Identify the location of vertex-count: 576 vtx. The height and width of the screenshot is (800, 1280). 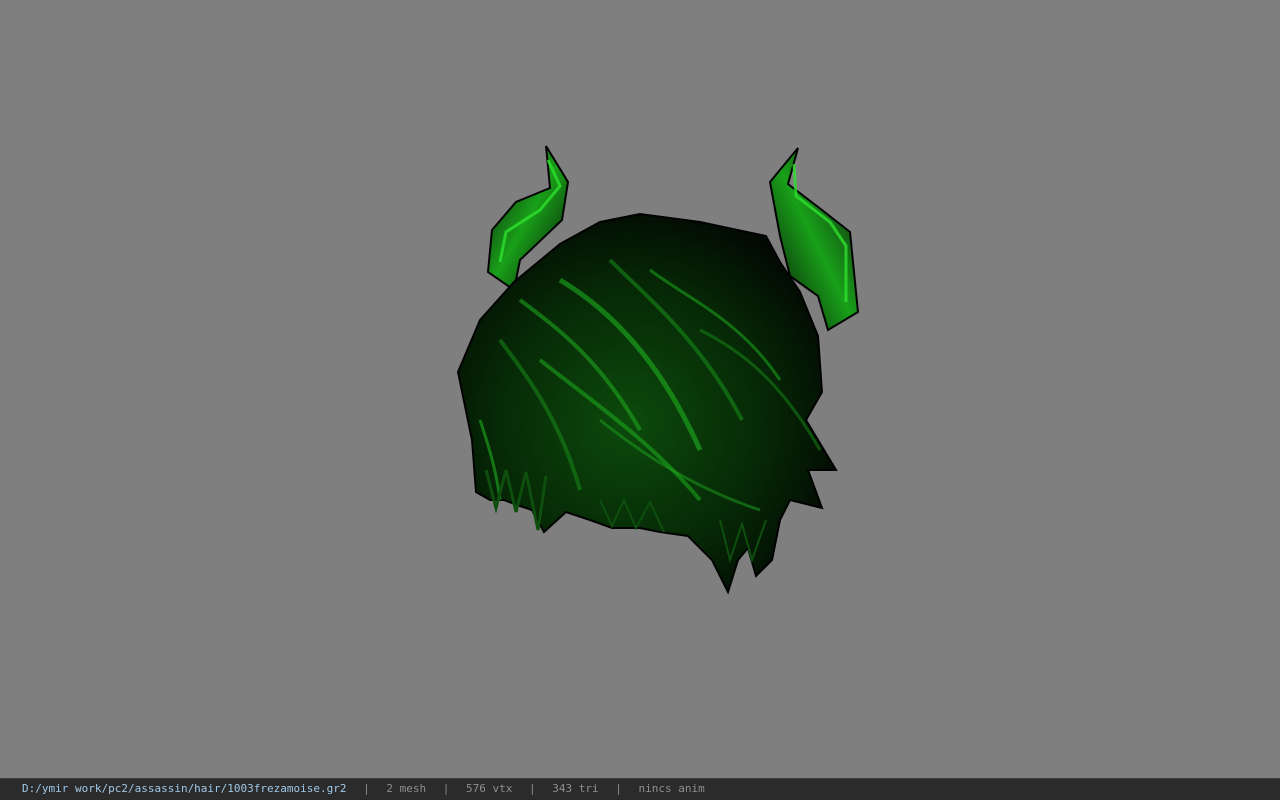
(489, 788).